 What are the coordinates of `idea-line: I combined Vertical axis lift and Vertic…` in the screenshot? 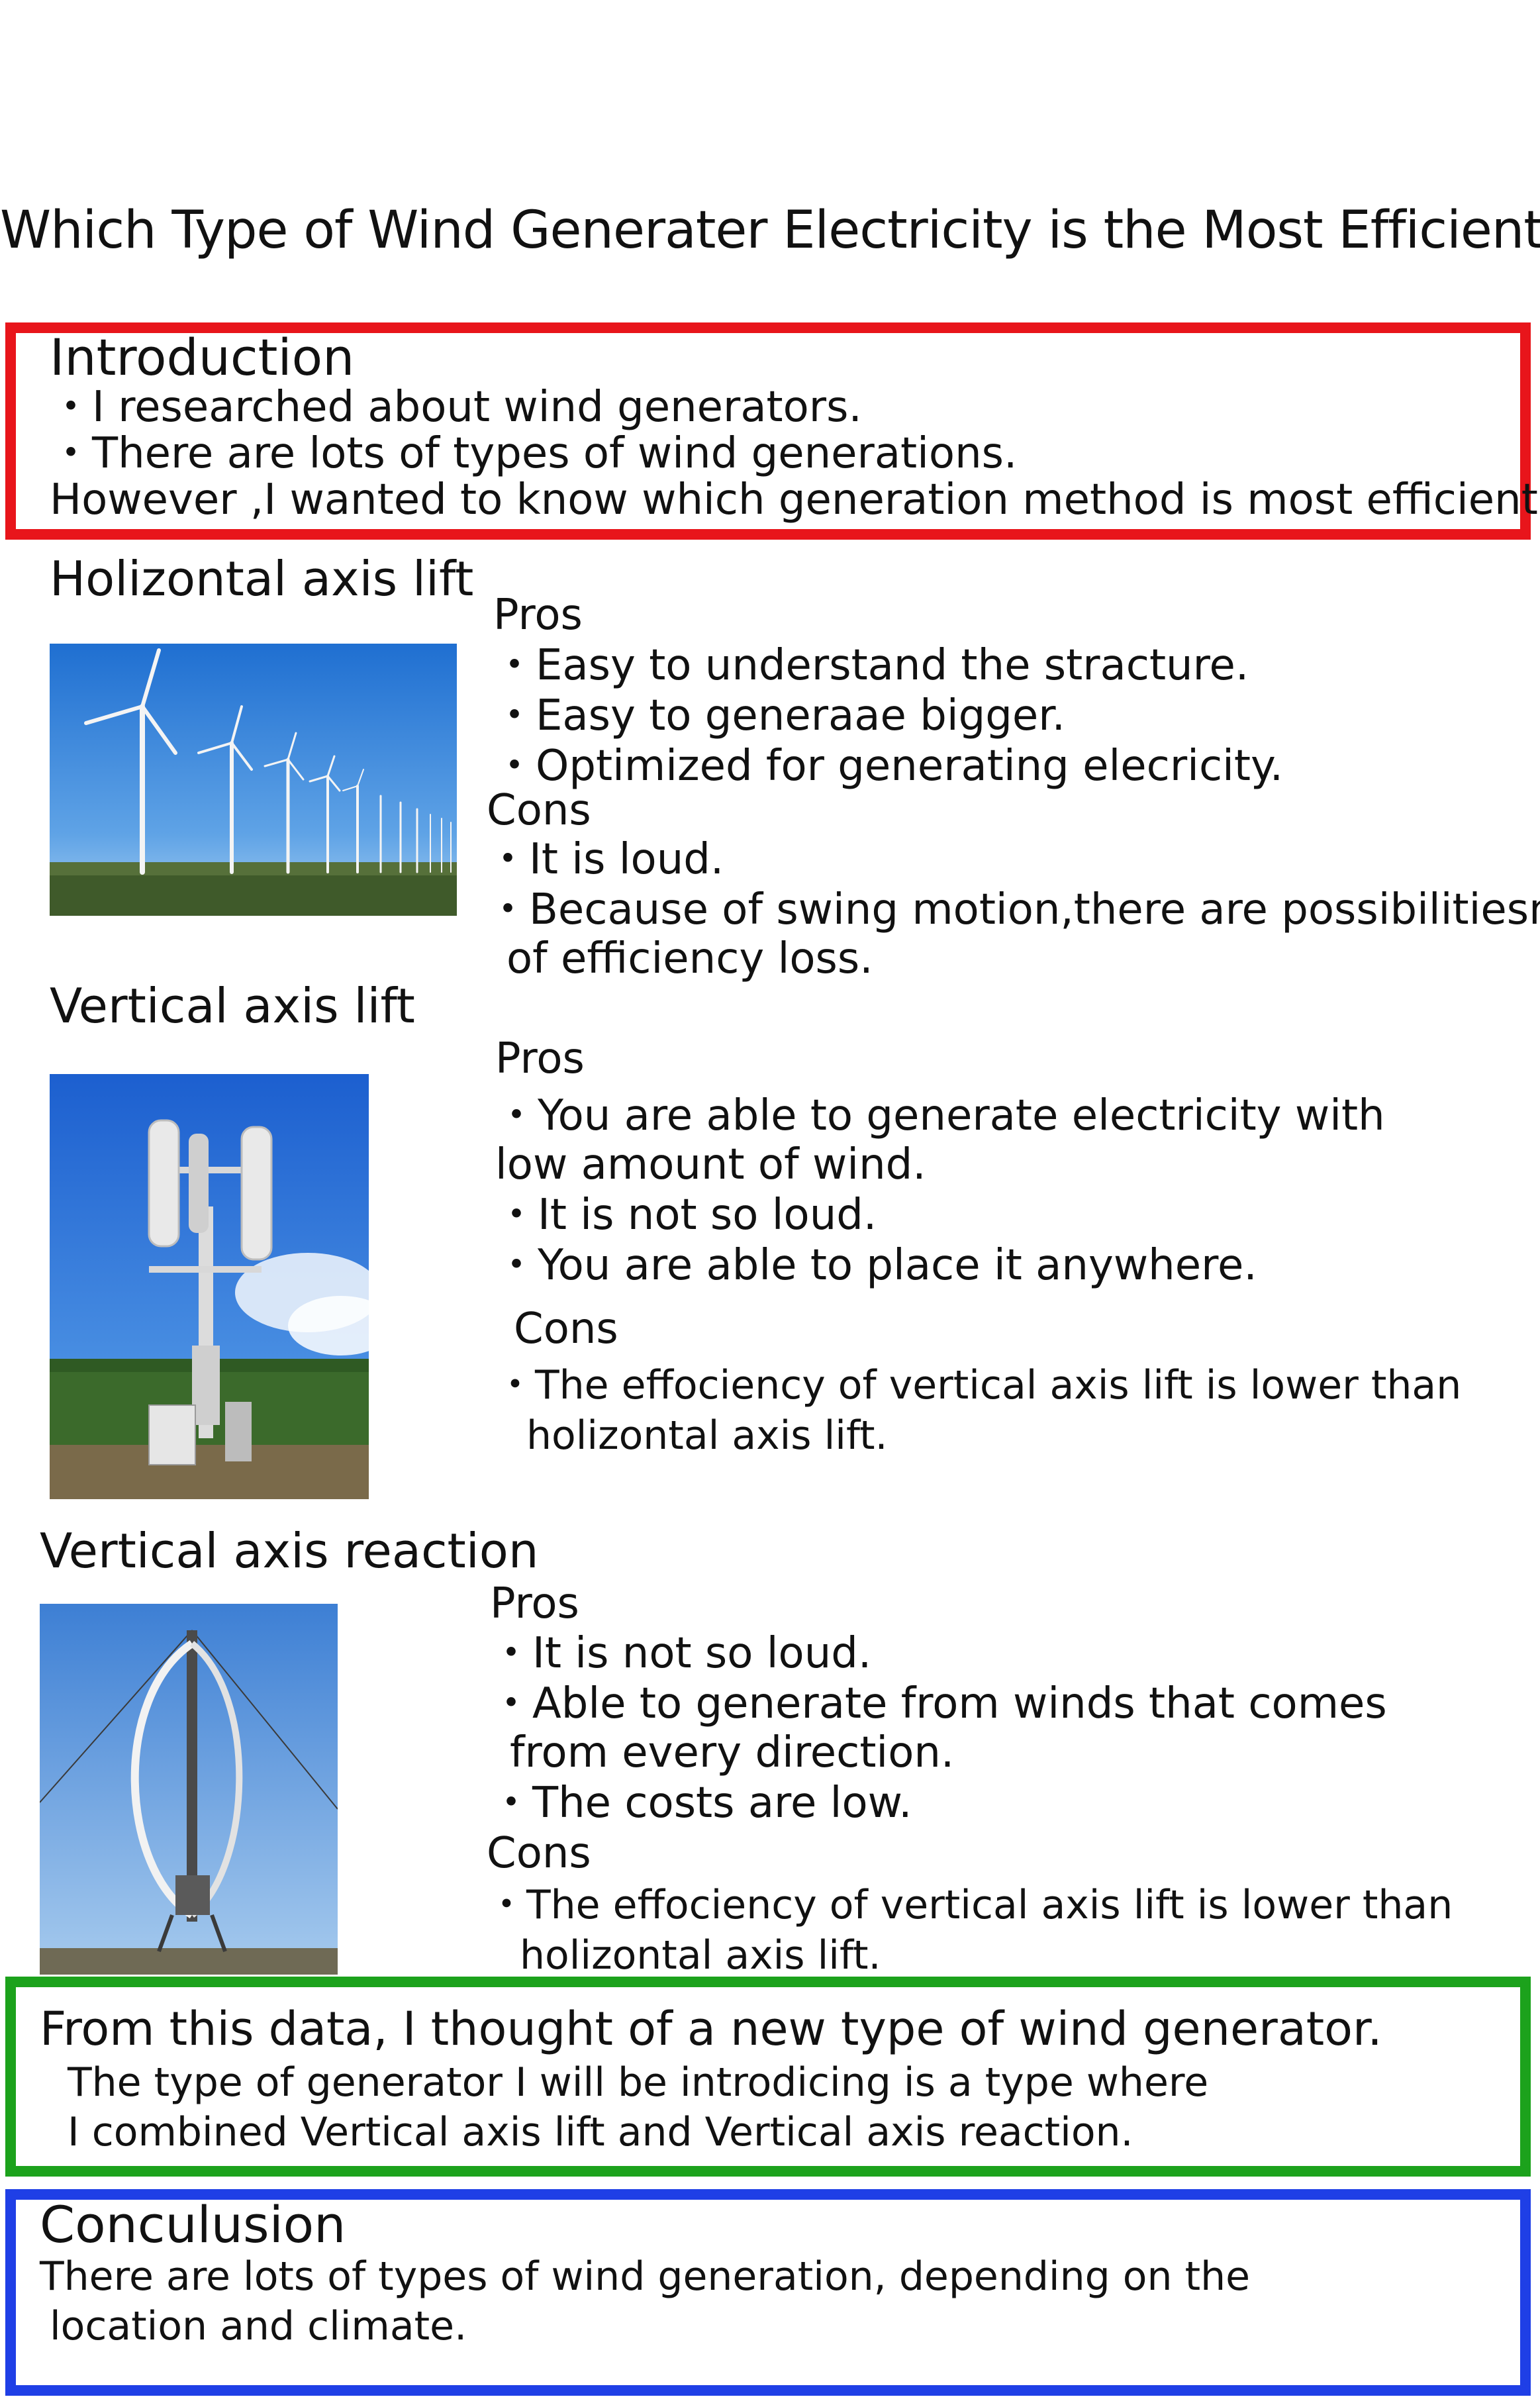 It's located at (600, 2132).